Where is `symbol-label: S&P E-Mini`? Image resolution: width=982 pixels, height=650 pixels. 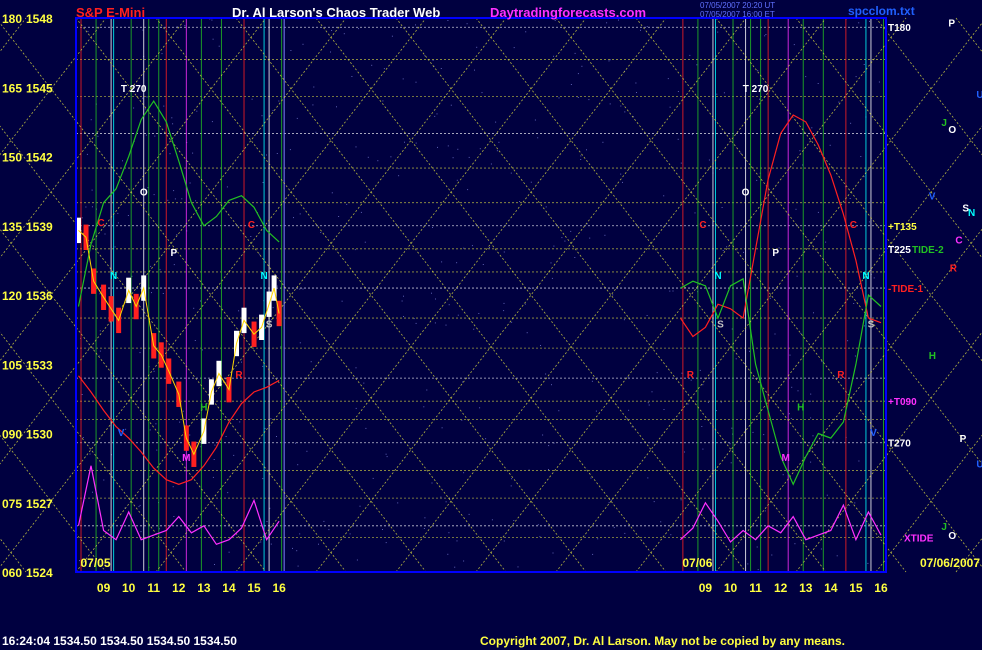
symbol-label: S&P E-Mini is located at coordinates (111, 12).